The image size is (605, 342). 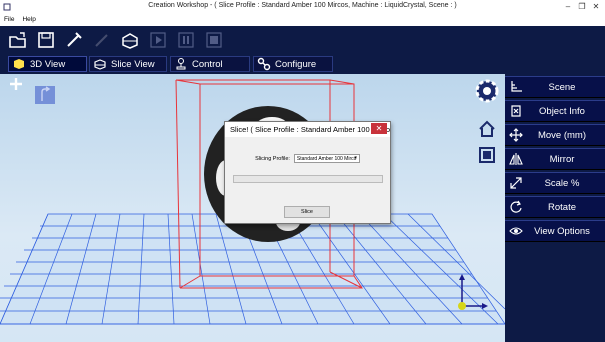 What do you see at coordinates (596, 7) in the screenshot?
I see `close-button: ✕` at bounding box center [596, 7].